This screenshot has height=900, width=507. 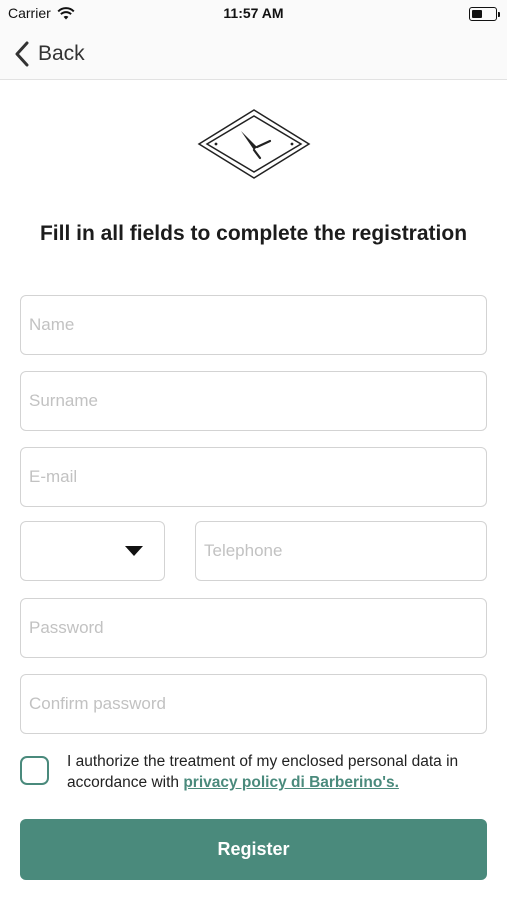 I want to click on status-bar: Carrier 11:57 AM, so click(x=253, y=14).